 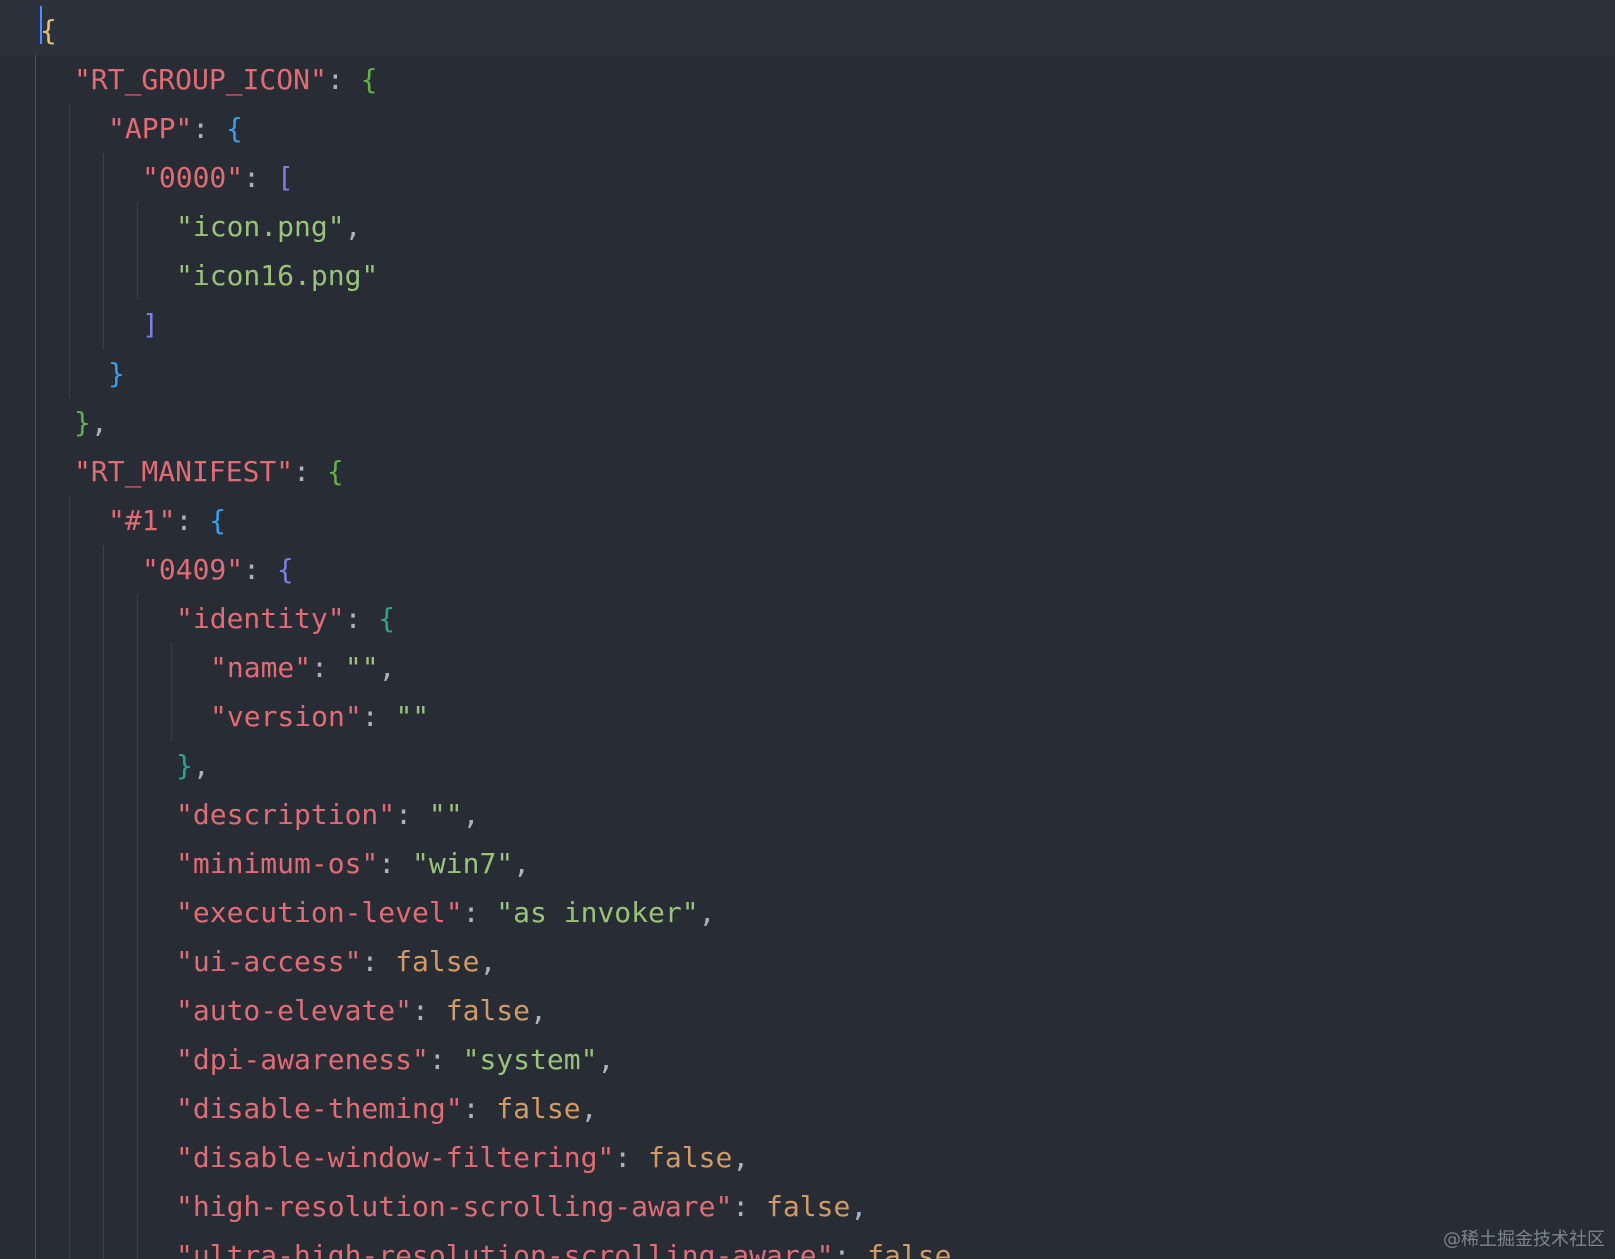 I want to click on code-line-text: "RT_MANIFEST": {, so click(x=209, y=471).